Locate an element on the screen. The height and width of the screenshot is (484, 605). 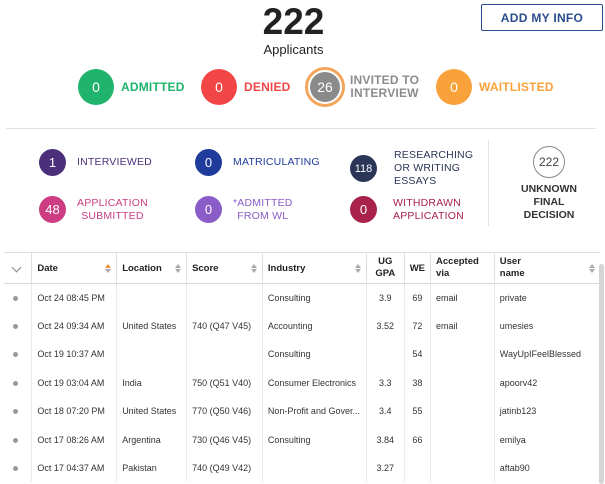
researching-count: 118 is located at coordinates (363, 168).